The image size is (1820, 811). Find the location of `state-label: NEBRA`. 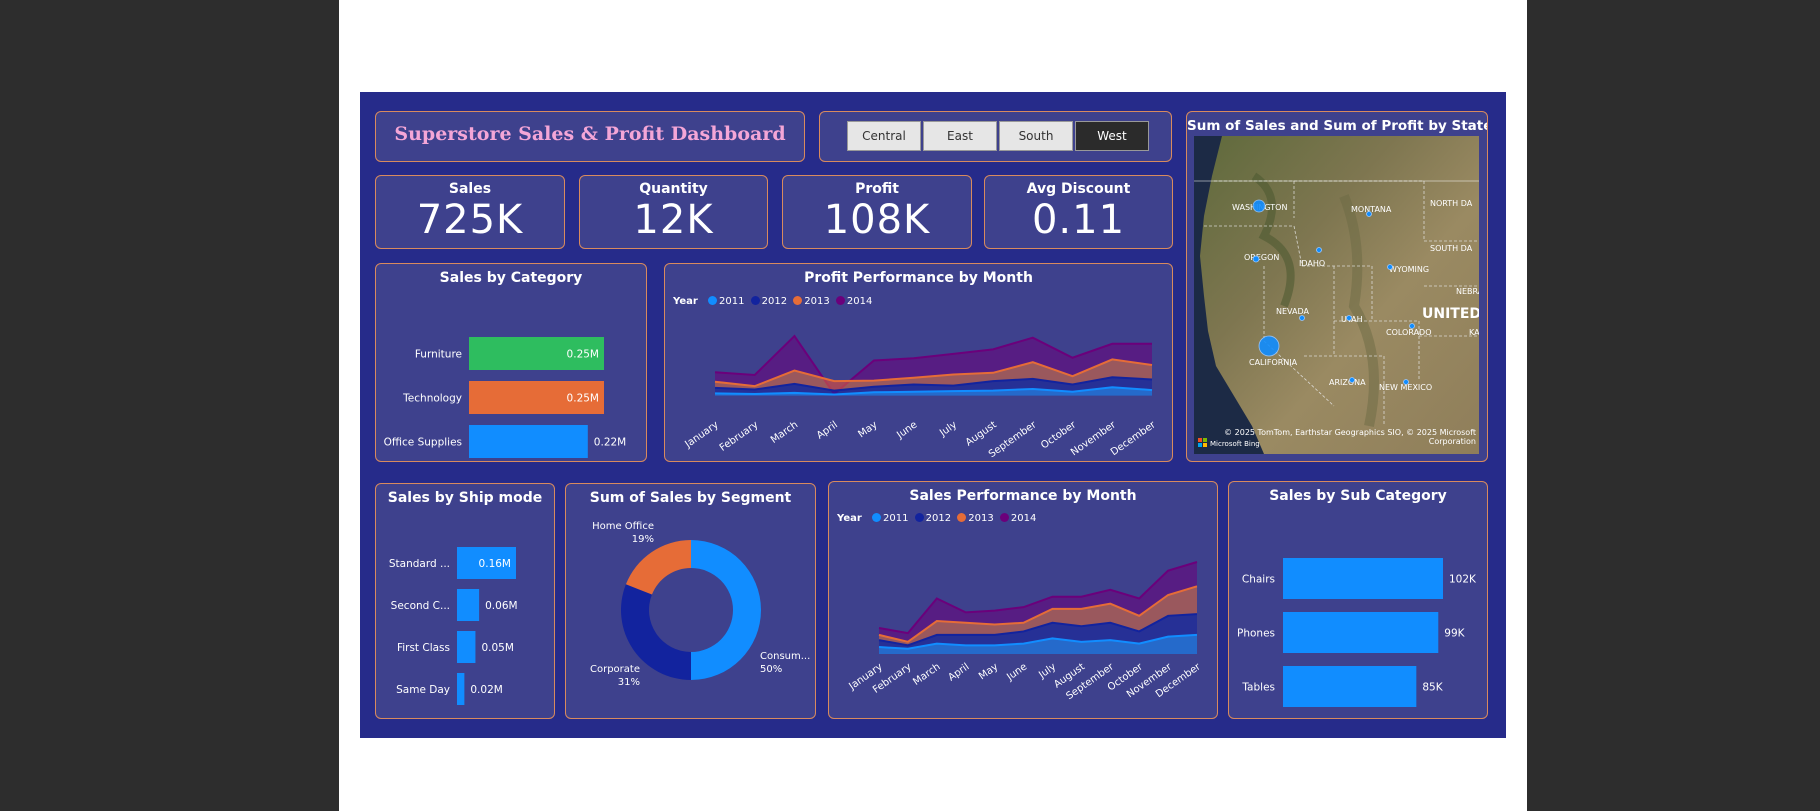

state-label: NEBRA is located at coordinates (1467, 291).